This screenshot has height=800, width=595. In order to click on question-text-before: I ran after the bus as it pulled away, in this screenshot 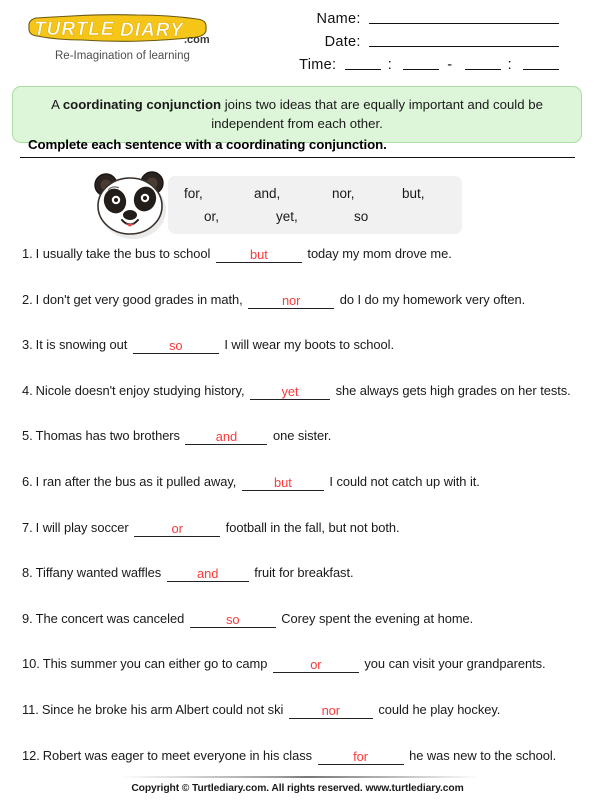, I will do `click(137, 481)`.